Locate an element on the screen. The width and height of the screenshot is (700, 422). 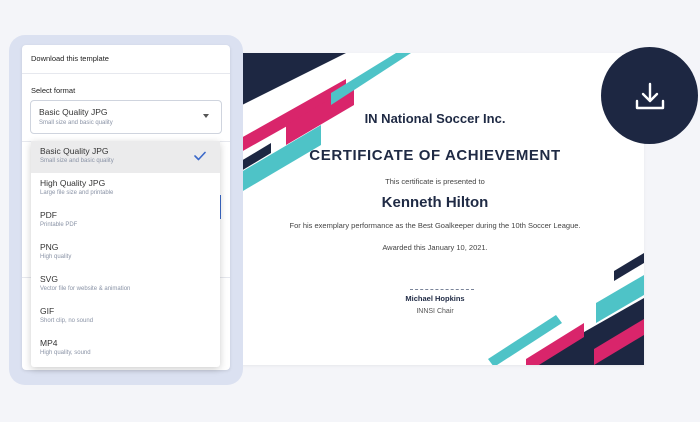
check-icon is located at coordinates (200, 156).